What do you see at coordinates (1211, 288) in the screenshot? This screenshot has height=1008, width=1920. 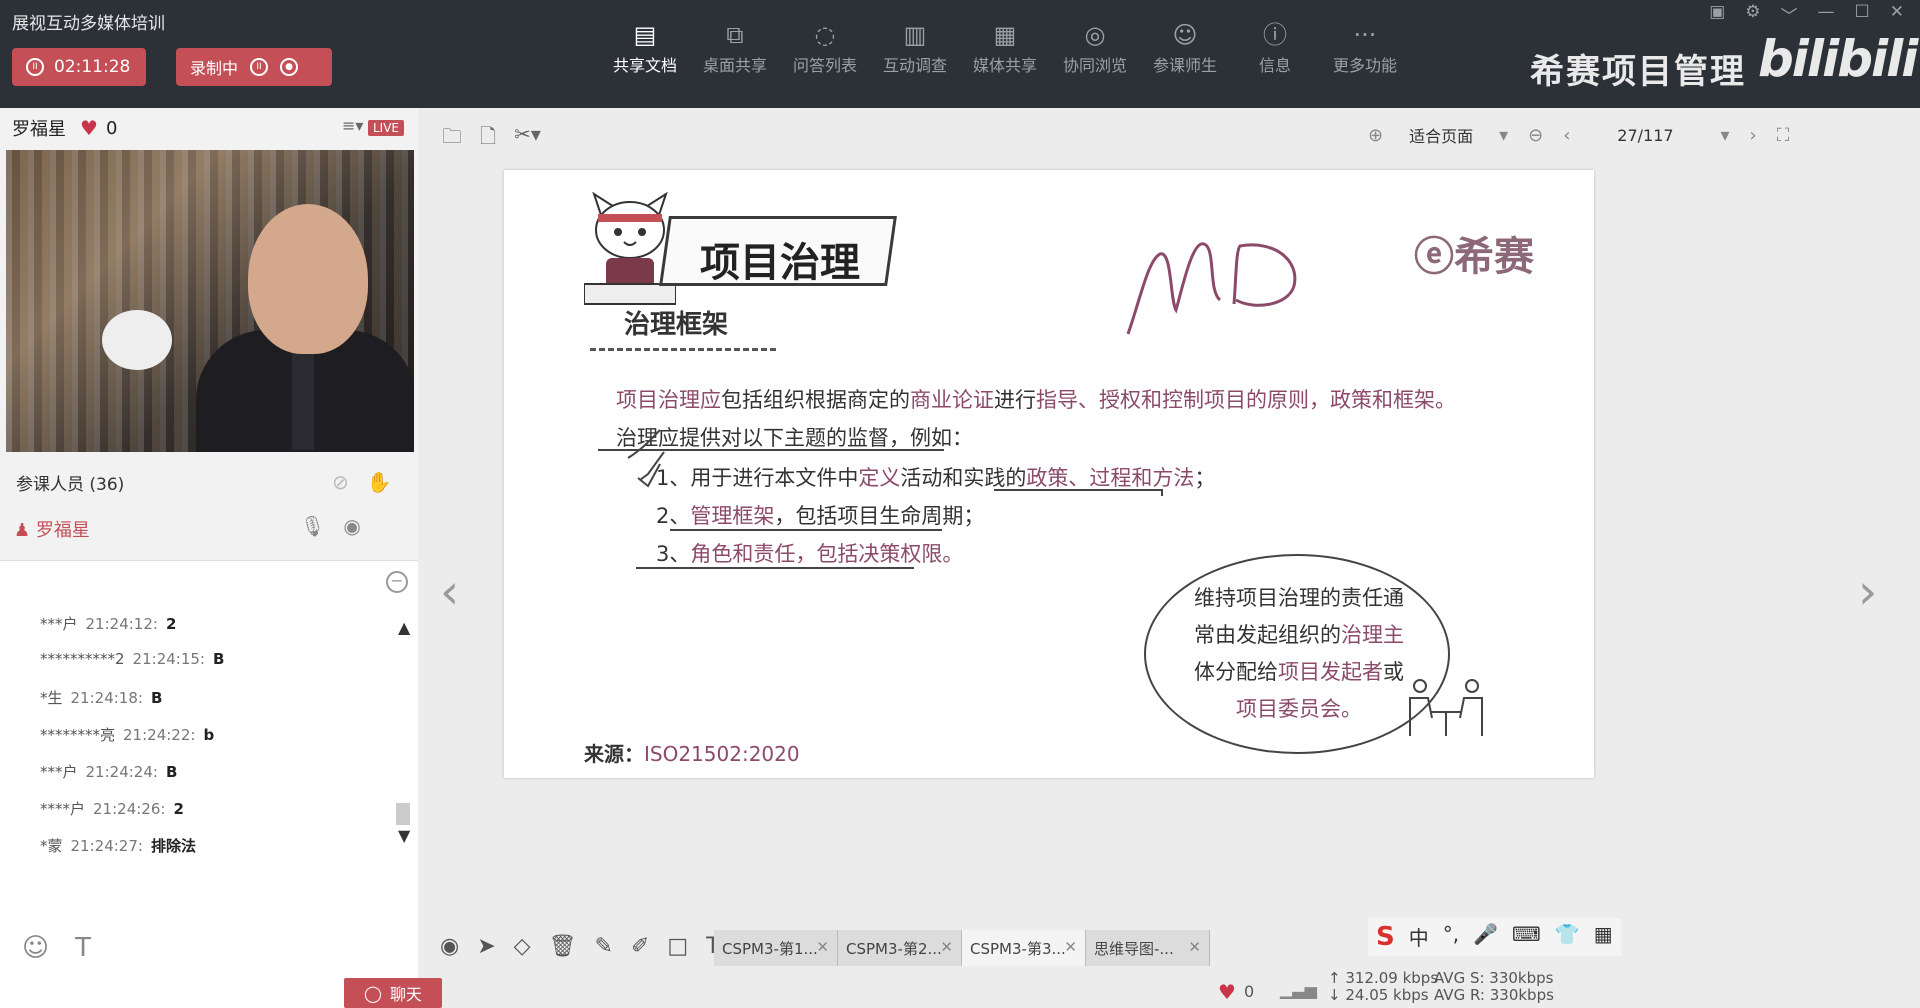 I see `handwriting-md` at bounding box center [1211, 288].